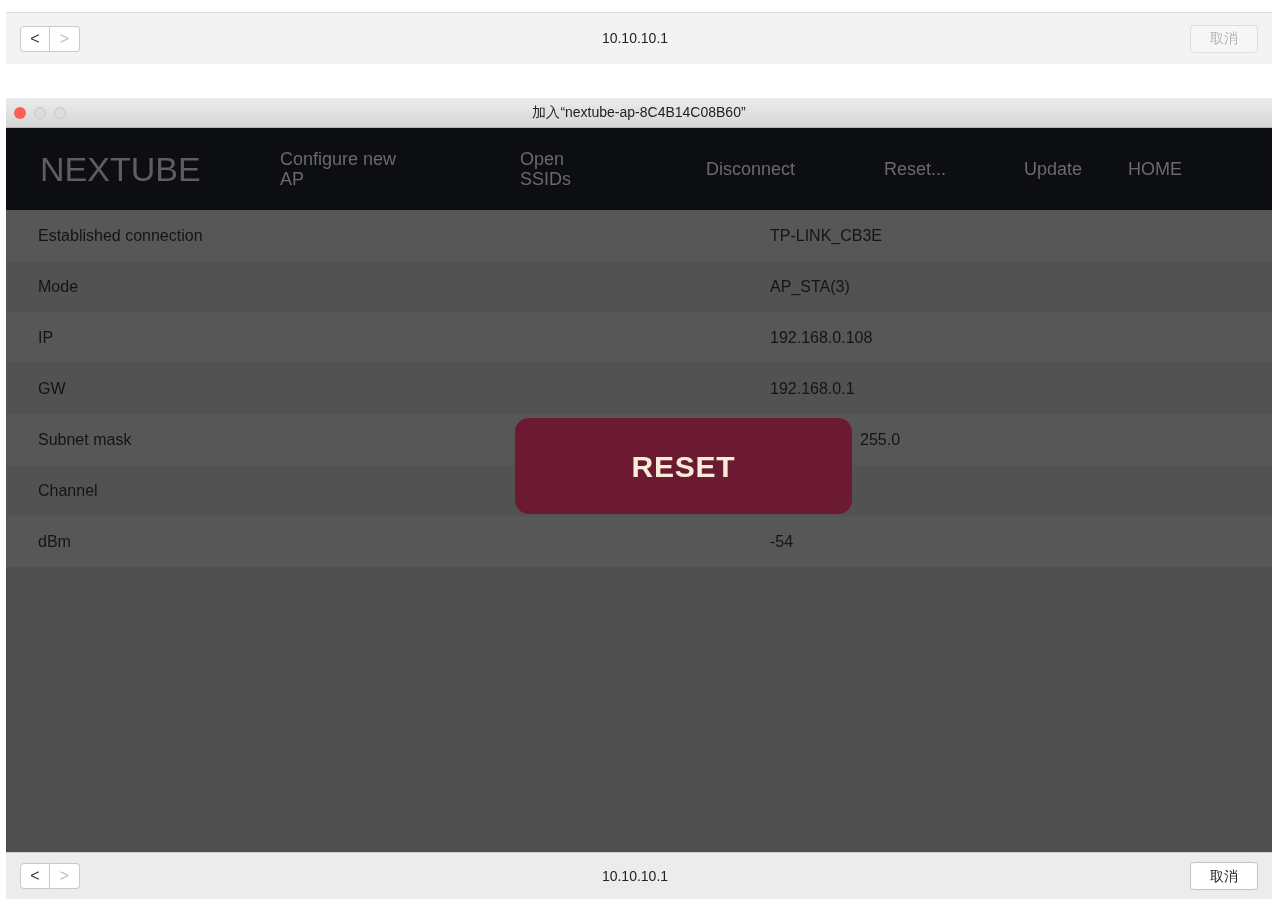  I want to click on reset-button: RESET, so click(683, 466).